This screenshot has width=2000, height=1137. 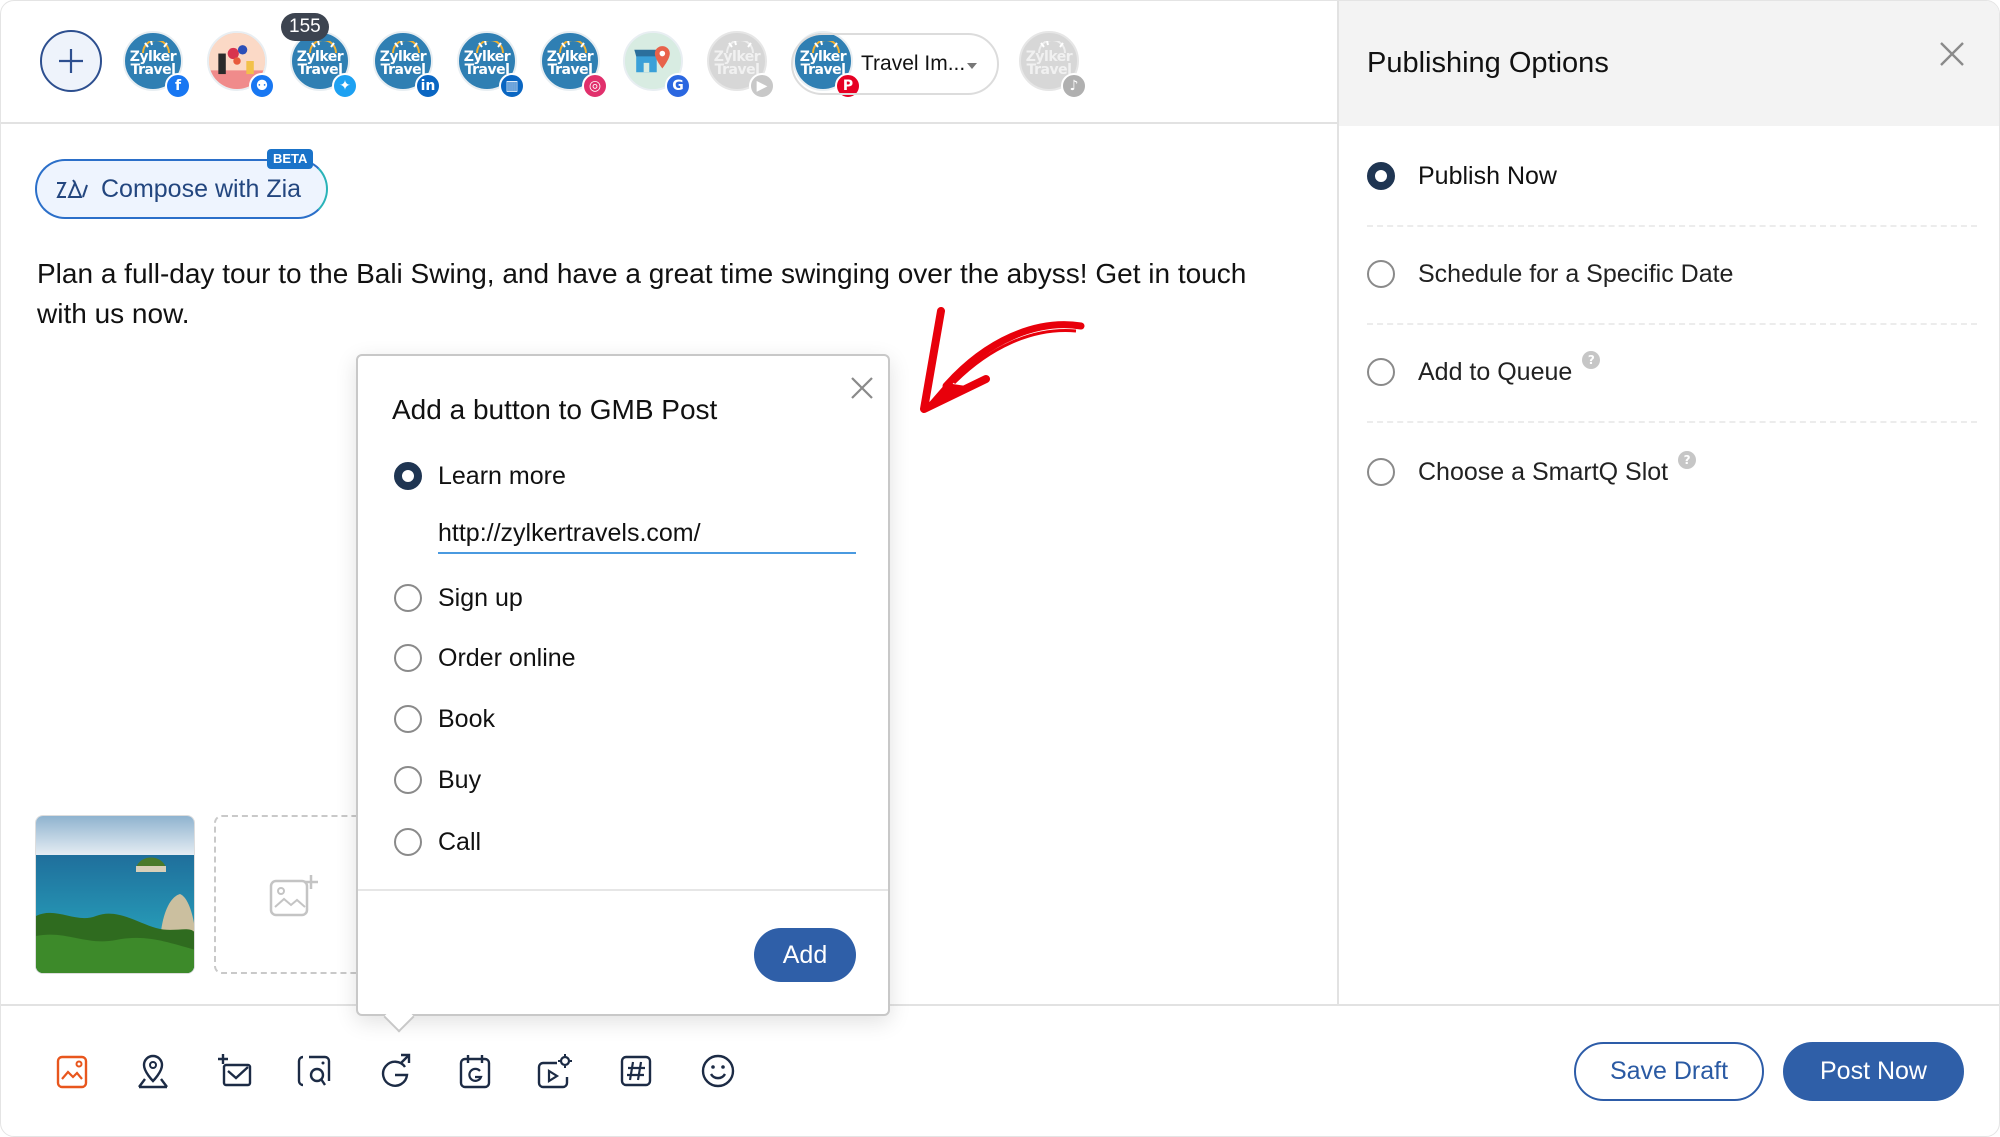 I want to click on publishing-header: Publishing Options, so click(x=1669, y=63).